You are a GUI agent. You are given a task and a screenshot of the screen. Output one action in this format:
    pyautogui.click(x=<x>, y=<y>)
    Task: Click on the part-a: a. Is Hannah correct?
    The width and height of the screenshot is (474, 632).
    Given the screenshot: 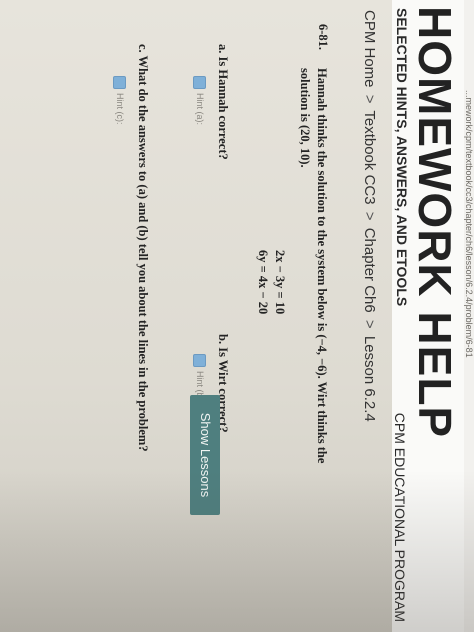 What is the action you would take?
    pyautogui.click(x=222, y=102)
    